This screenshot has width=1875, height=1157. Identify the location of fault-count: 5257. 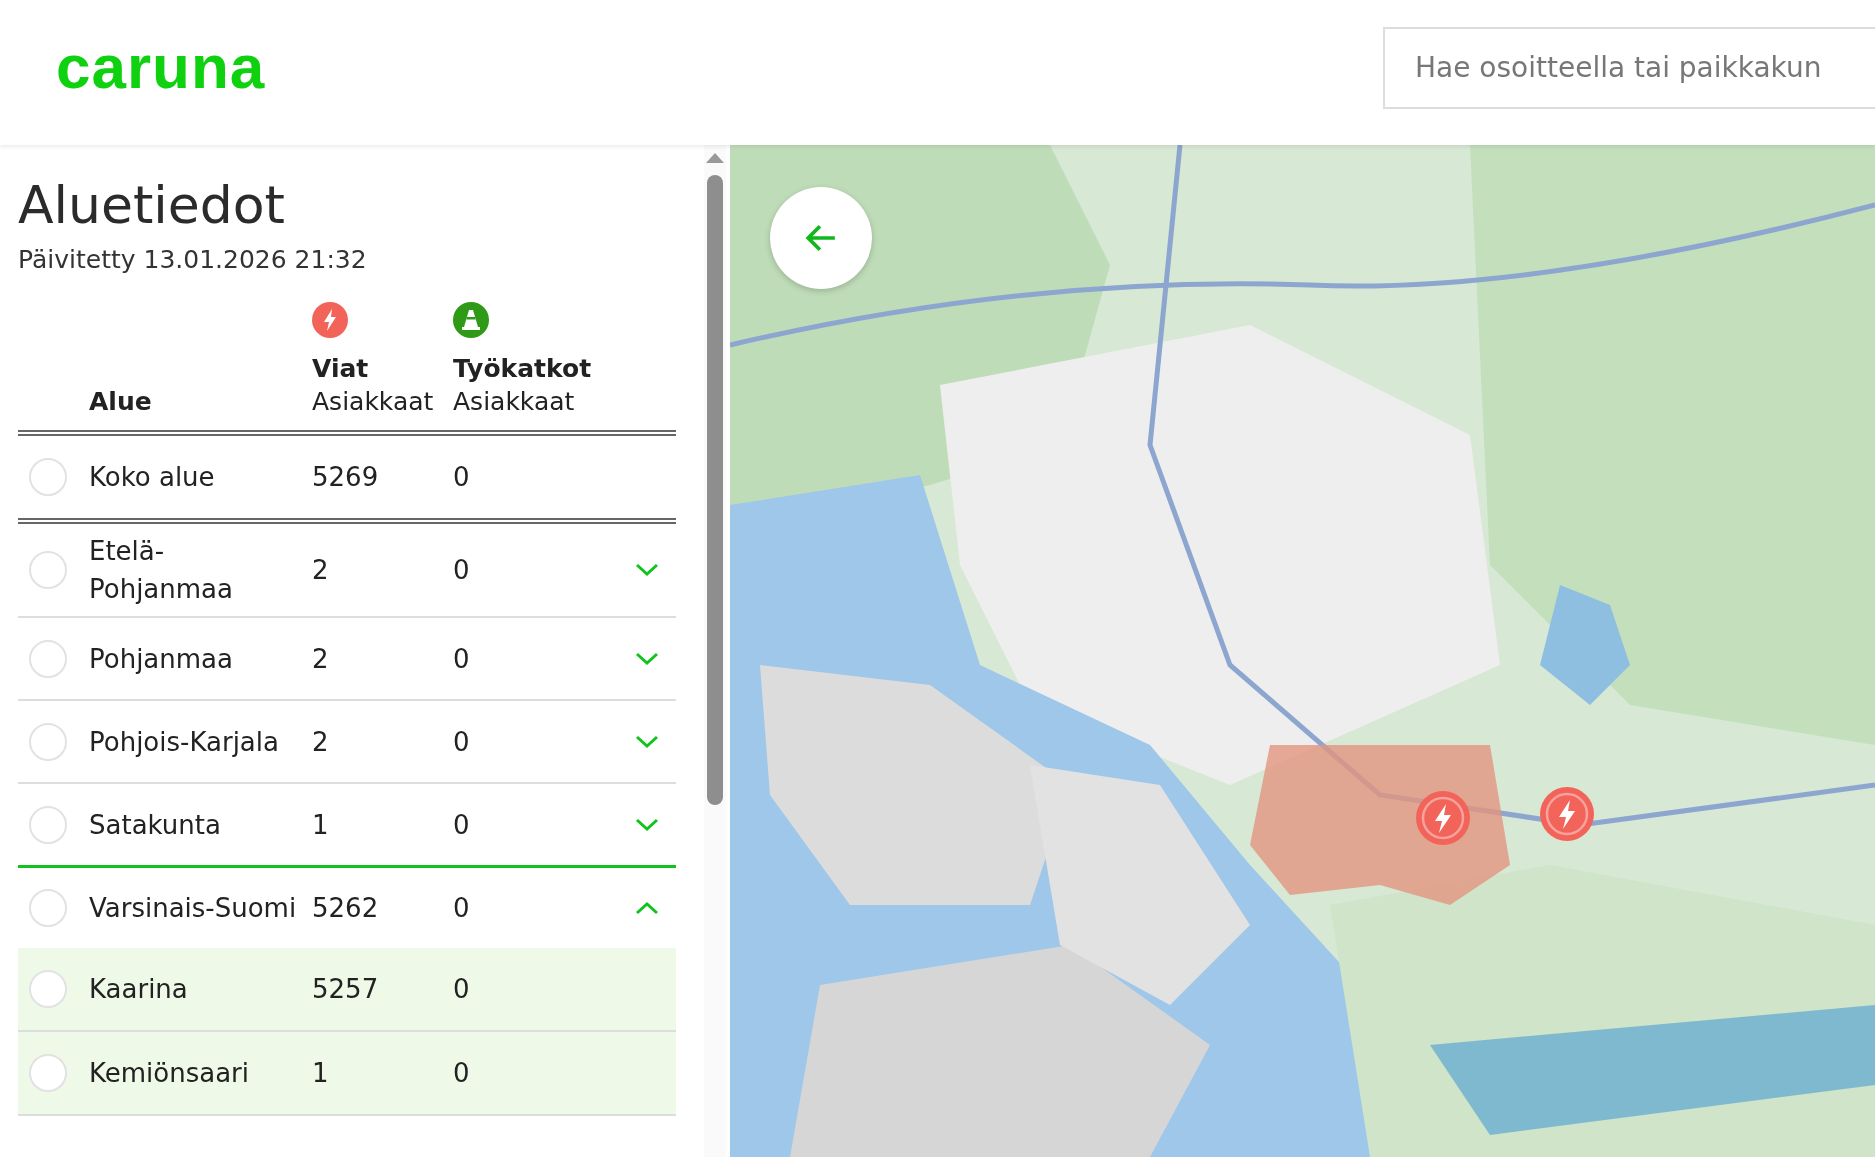
(346, 989).